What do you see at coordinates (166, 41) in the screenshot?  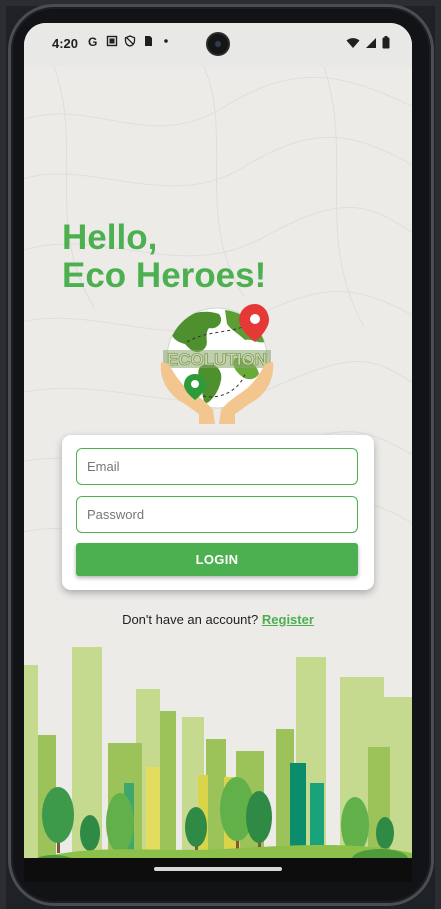 I see `dot-icon` at bounding box center [166, 41].